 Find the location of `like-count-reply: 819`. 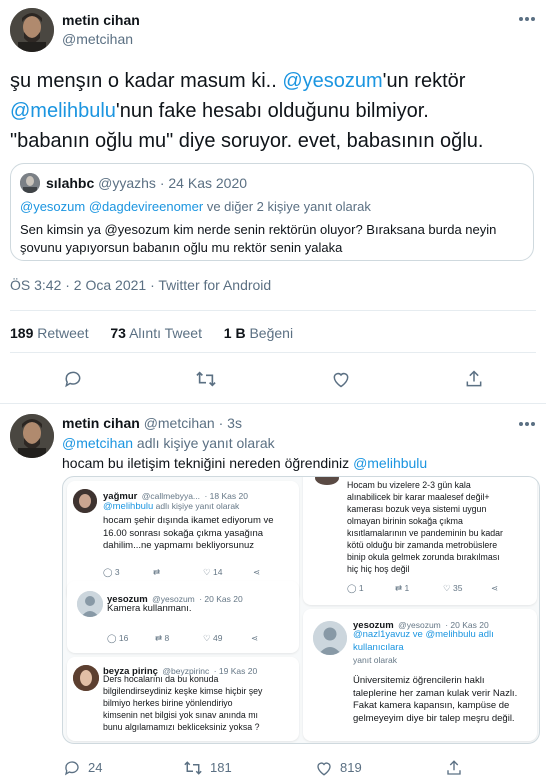

like-count-reply: 819 is located at coordinates (351, 767).